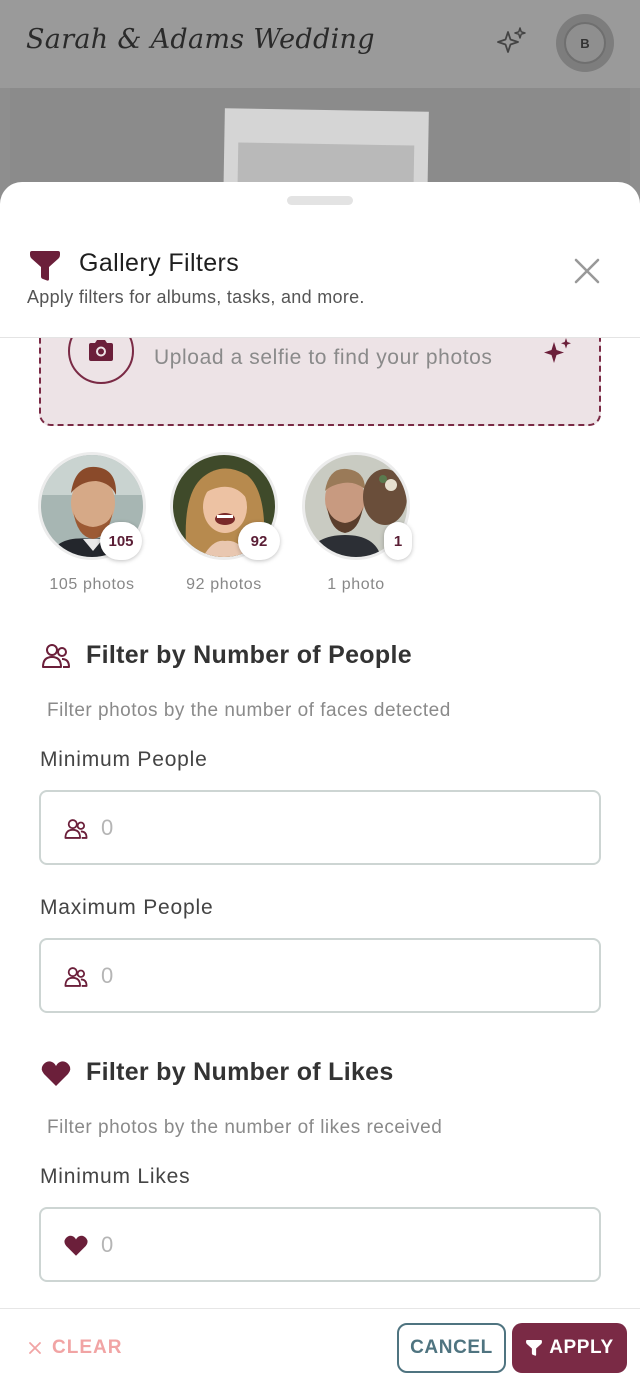 The width and height of the screenshot is (640, 1385). I want to click on apply-label: APPLY, so click(581, 1347).